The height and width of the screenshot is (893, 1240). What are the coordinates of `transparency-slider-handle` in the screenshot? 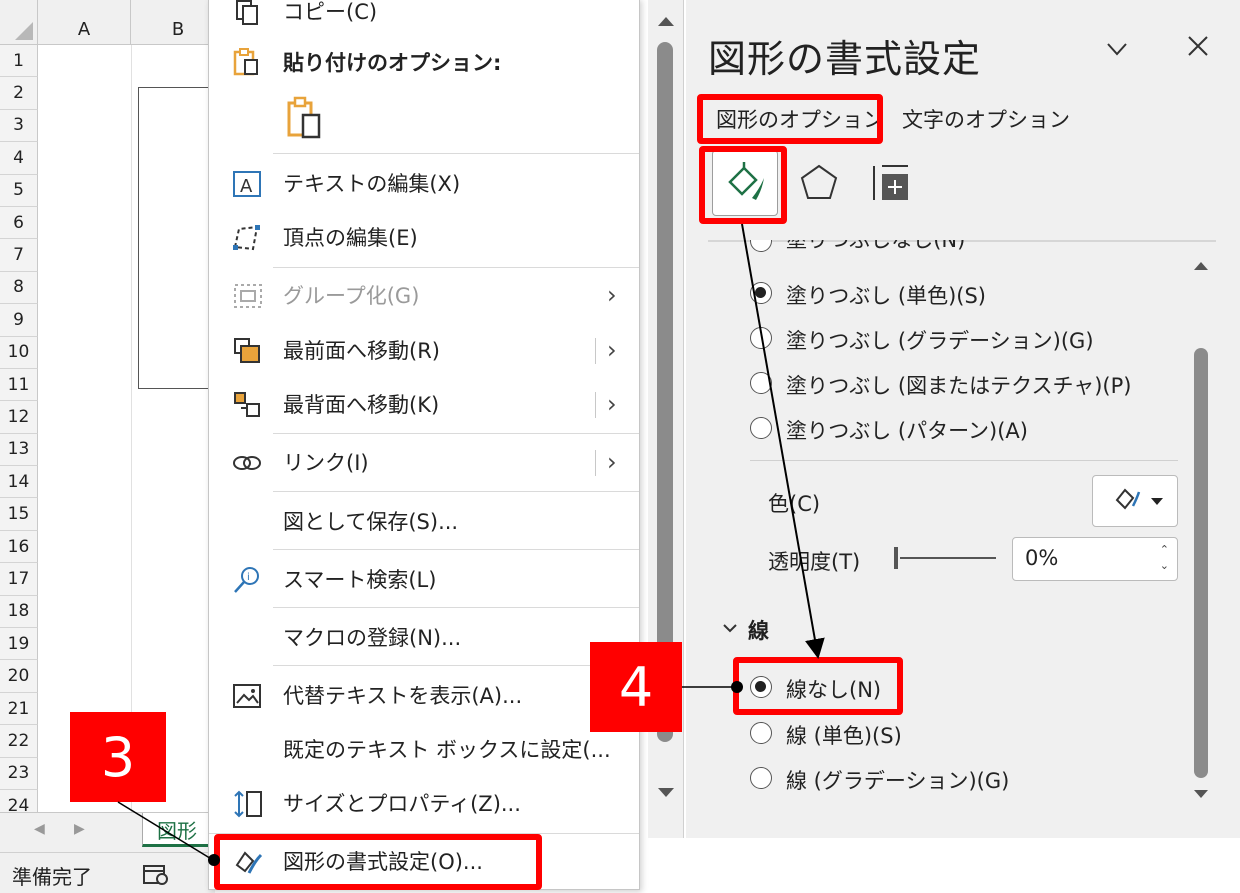 It's located at (896, 558).